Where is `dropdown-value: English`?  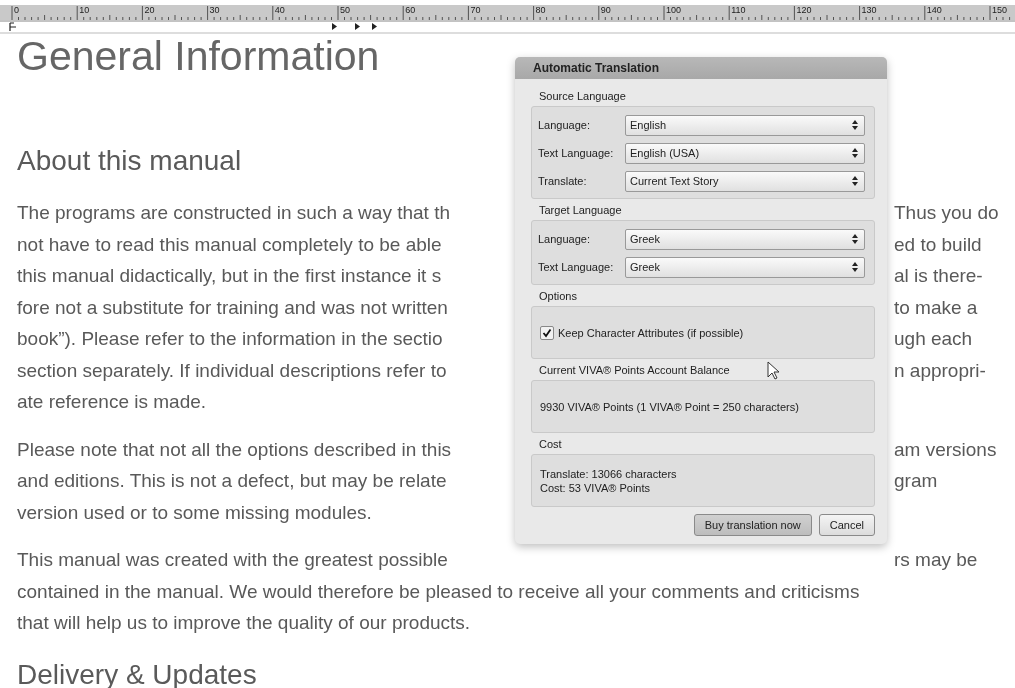 dropdown-value: English is located at coordinates (648, 125).